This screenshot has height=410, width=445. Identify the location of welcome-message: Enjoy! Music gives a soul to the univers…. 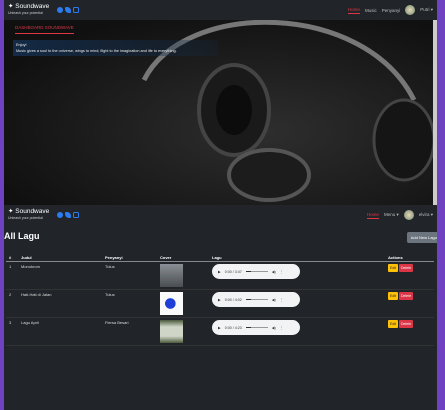
(115, 48).